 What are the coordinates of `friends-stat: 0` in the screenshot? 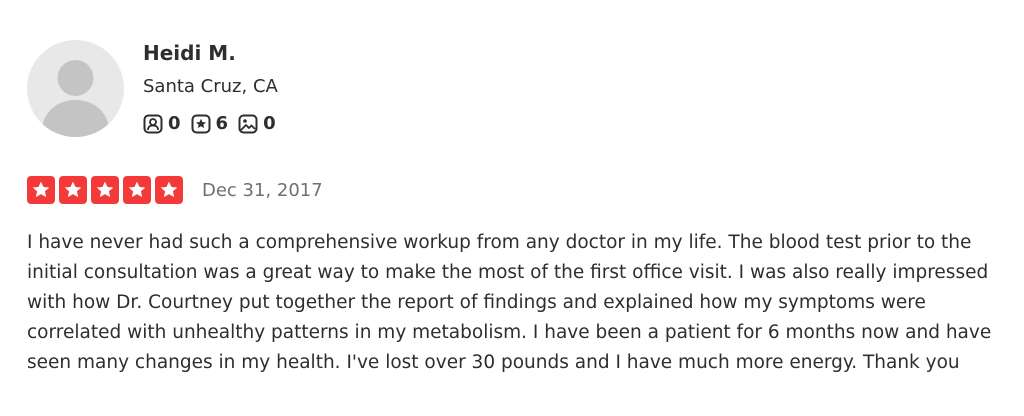 It's located at (162, 123).